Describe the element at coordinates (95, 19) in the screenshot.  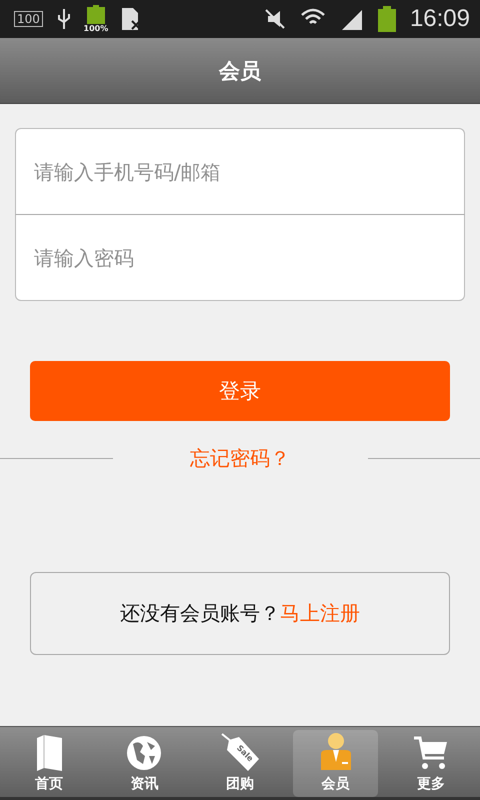
I see `battery-charge-indicator: 100%` at that location.